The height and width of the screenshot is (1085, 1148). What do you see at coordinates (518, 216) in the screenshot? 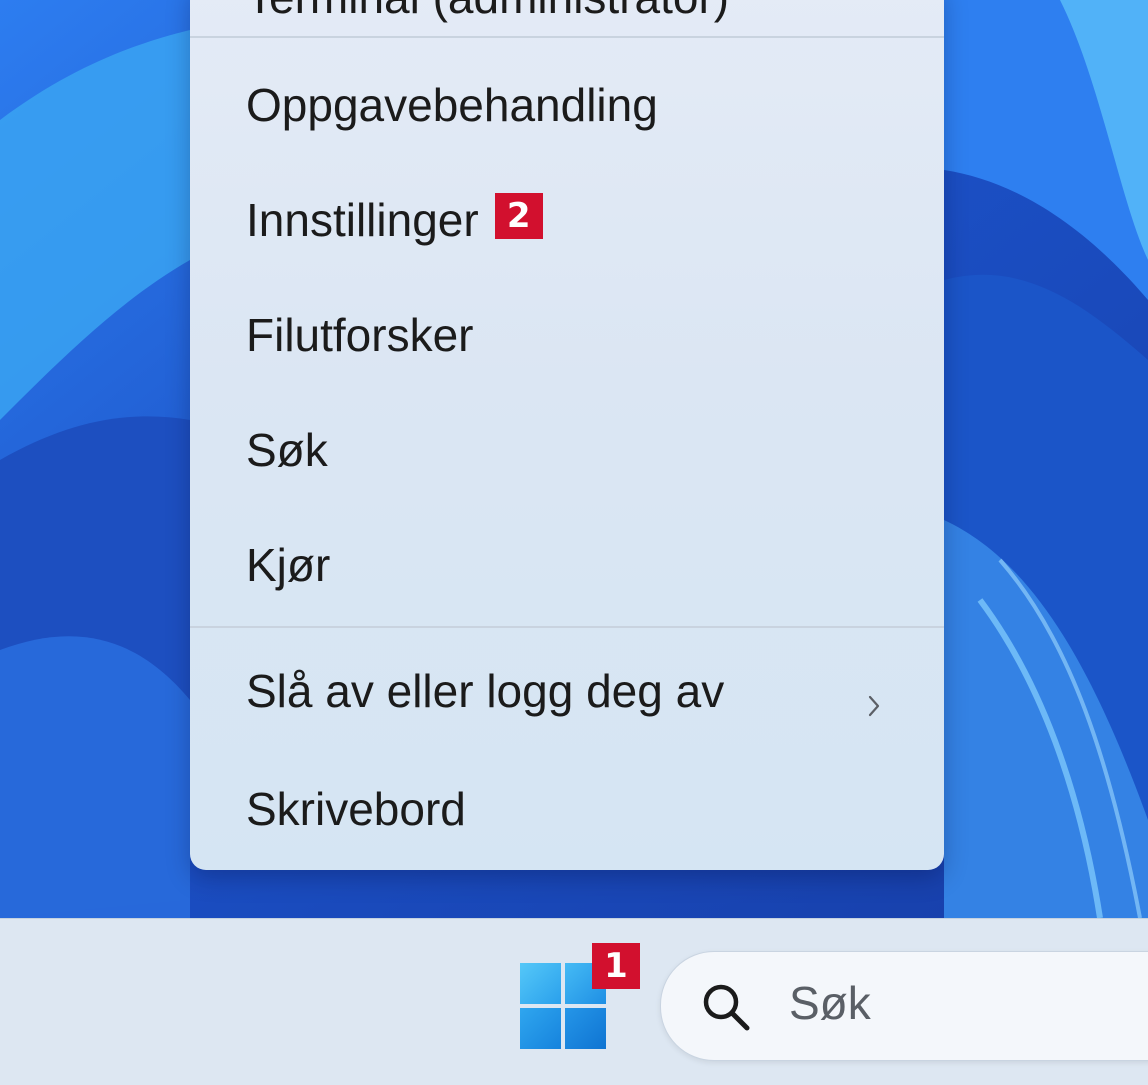
I see `callout-badge-2: 2` at bounding box center [518, 216].